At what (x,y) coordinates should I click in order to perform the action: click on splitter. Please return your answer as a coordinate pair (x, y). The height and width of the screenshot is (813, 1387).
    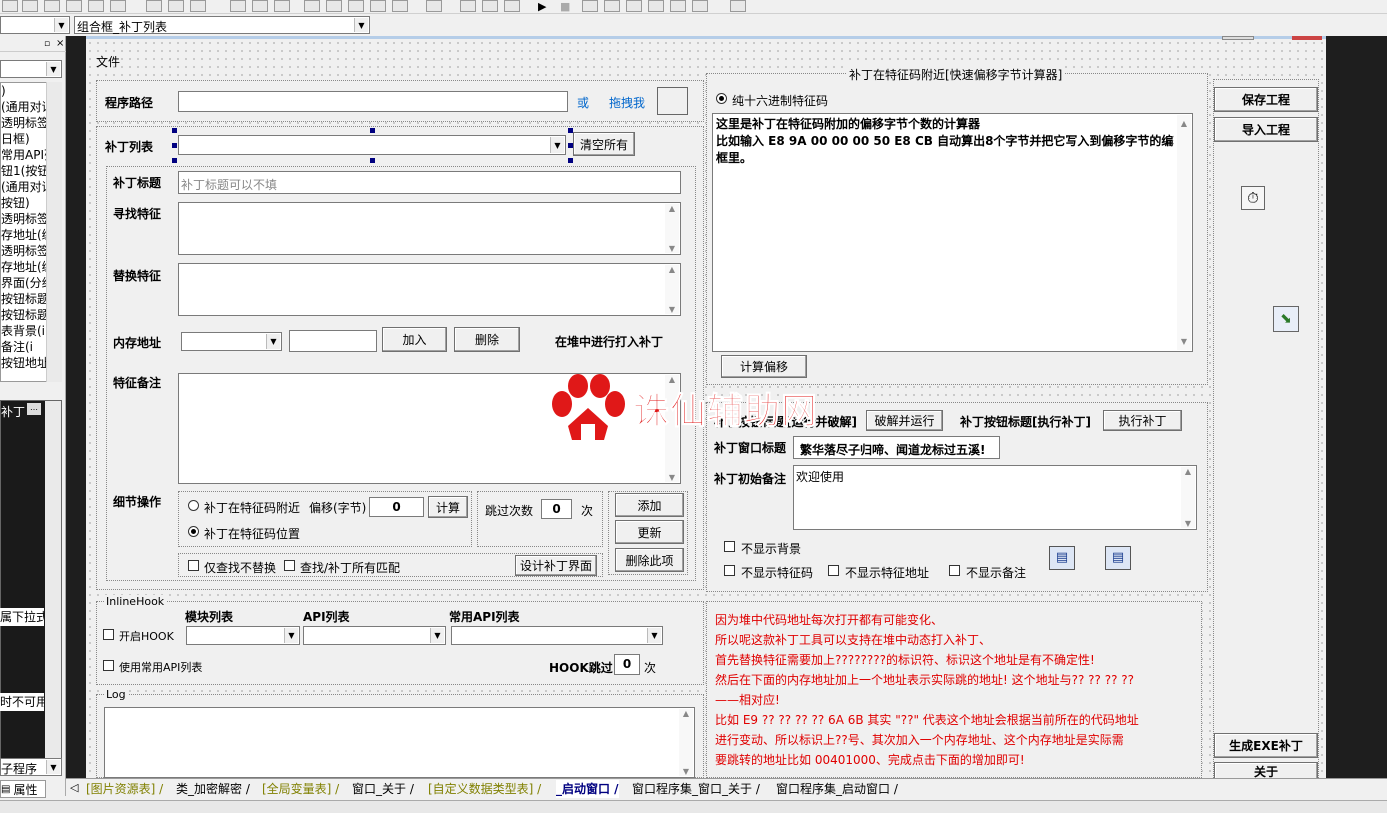
    Looking at the image, I should click on (71, 416).